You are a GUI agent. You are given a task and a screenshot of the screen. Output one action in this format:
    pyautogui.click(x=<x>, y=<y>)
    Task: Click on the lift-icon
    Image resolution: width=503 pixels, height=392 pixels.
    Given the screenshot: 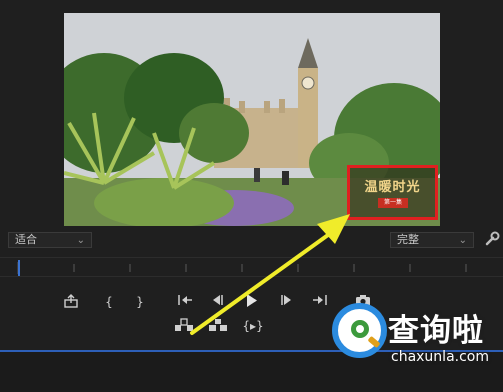 What is the action you would take?
    pyautogui.click(x=184, y=325)
    